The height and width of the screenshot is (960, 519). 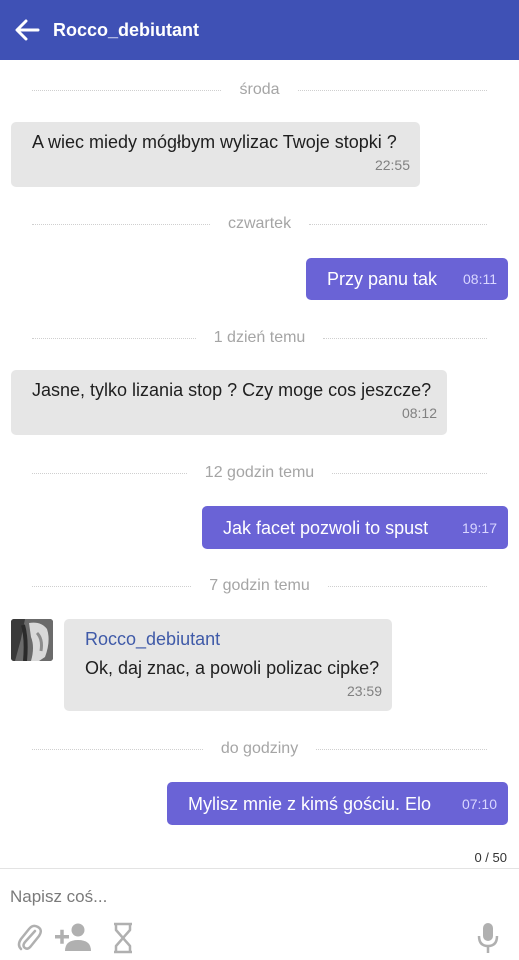 I want to click on message-input, so click(x=250, y=897).